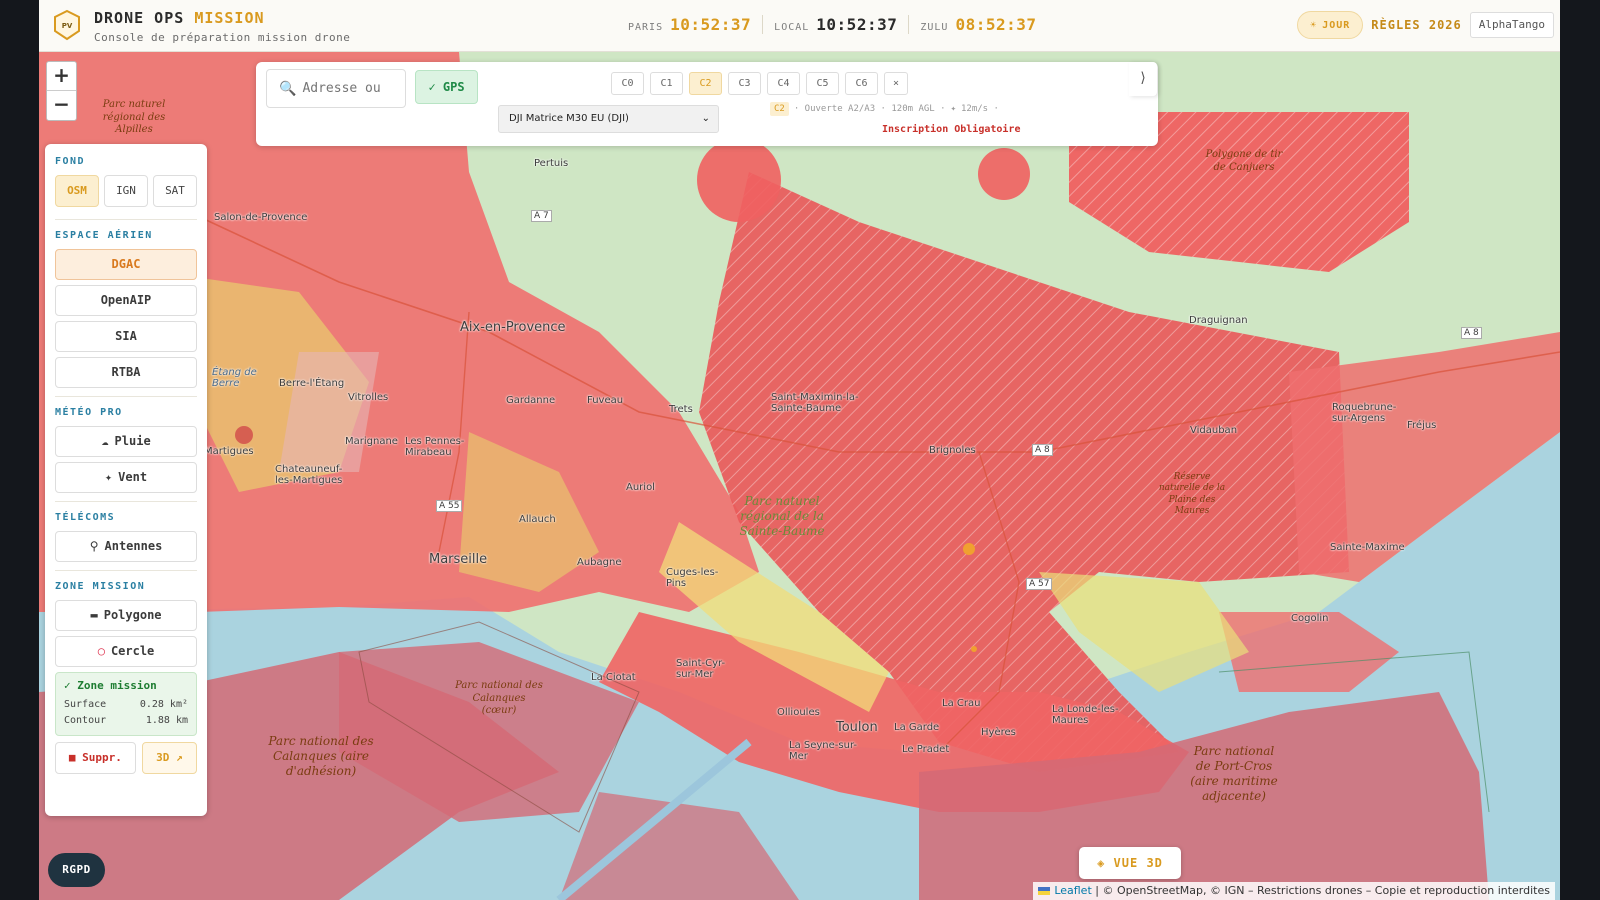 The width and height of the screenshot is (1600, 900). I want to click on place-label: Brignoles, so click(952, 450).